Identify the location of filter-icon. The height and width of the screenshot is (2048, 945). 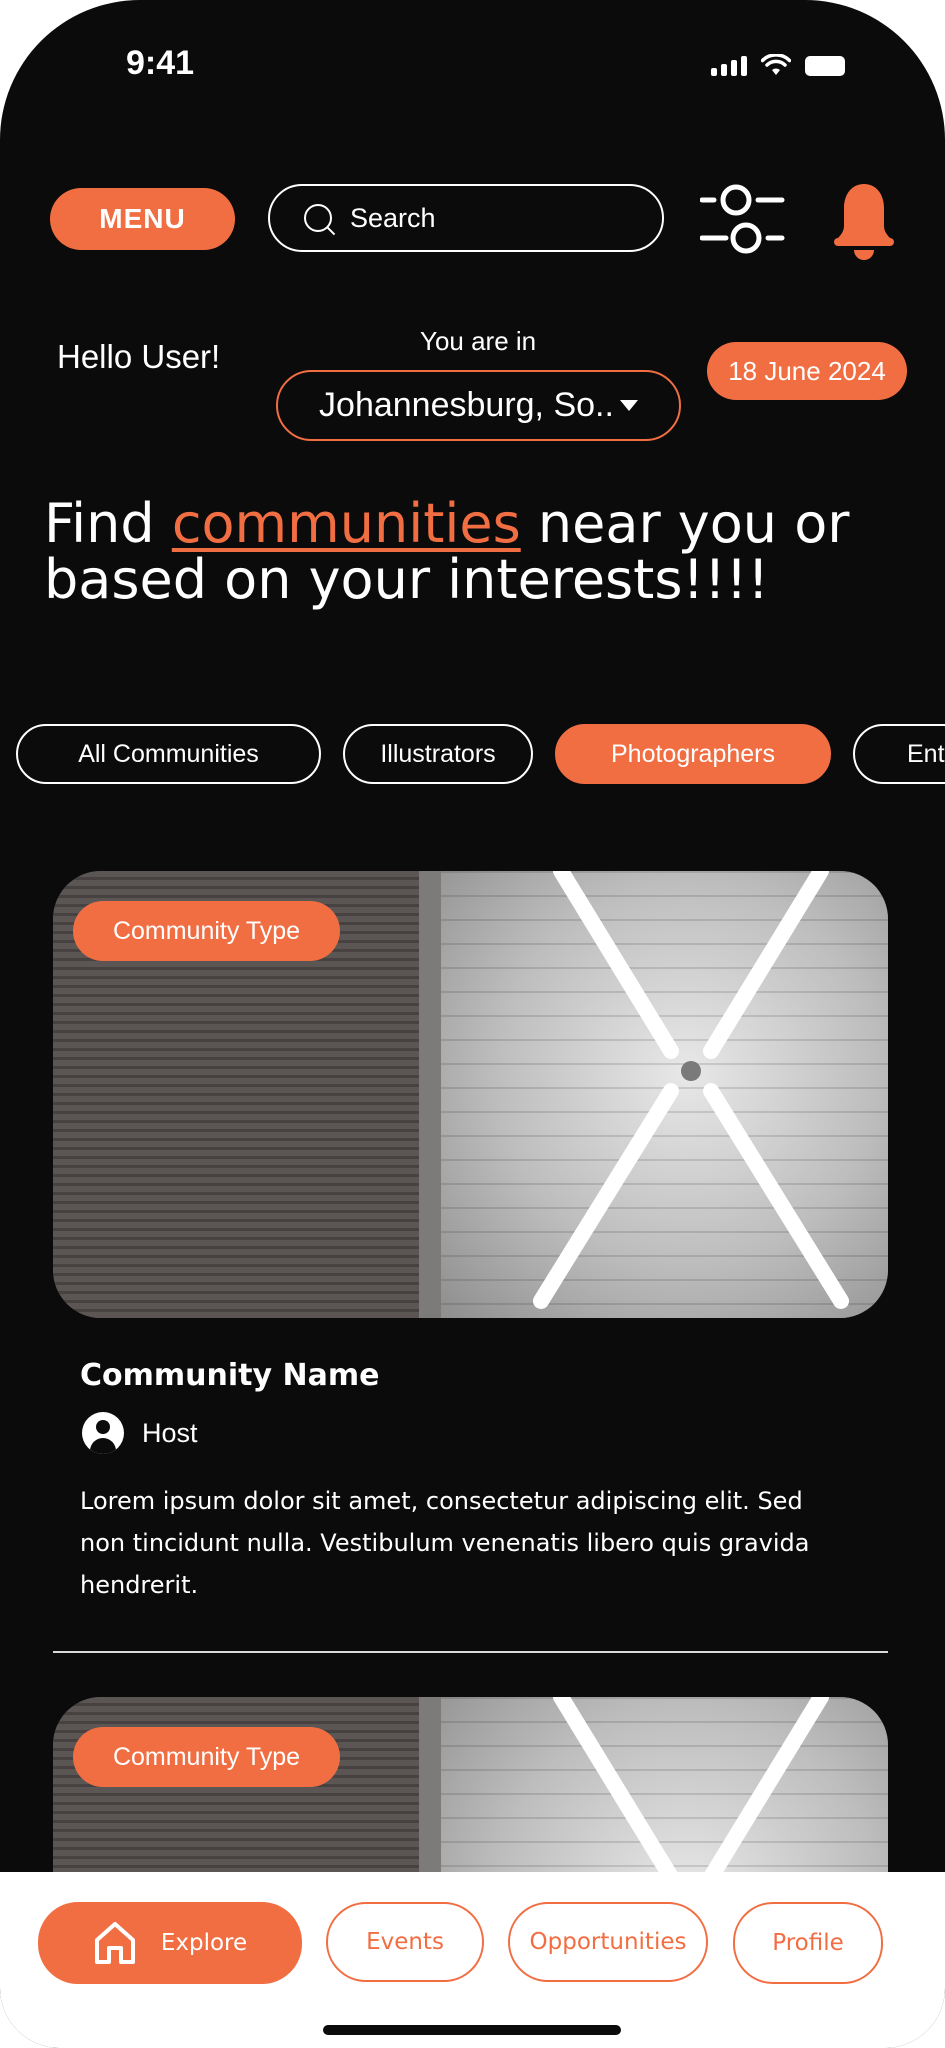
(743, 220).